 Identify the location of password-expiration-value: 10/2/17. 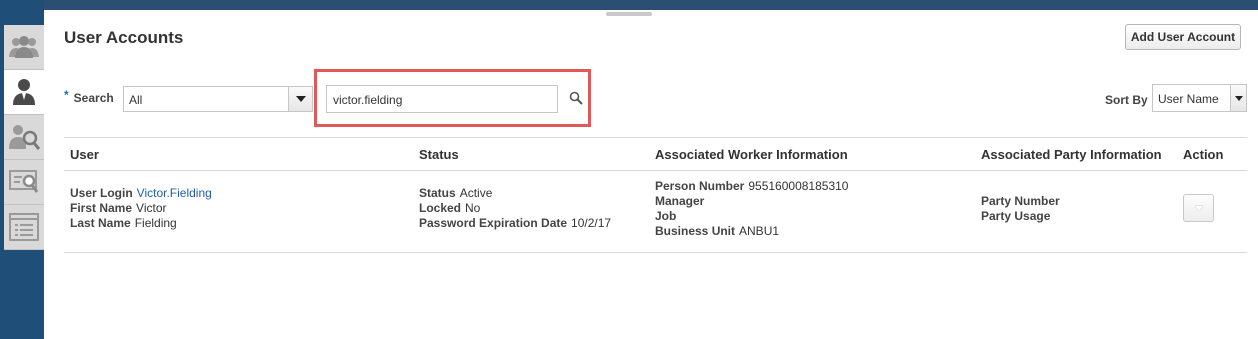
(591, 223).